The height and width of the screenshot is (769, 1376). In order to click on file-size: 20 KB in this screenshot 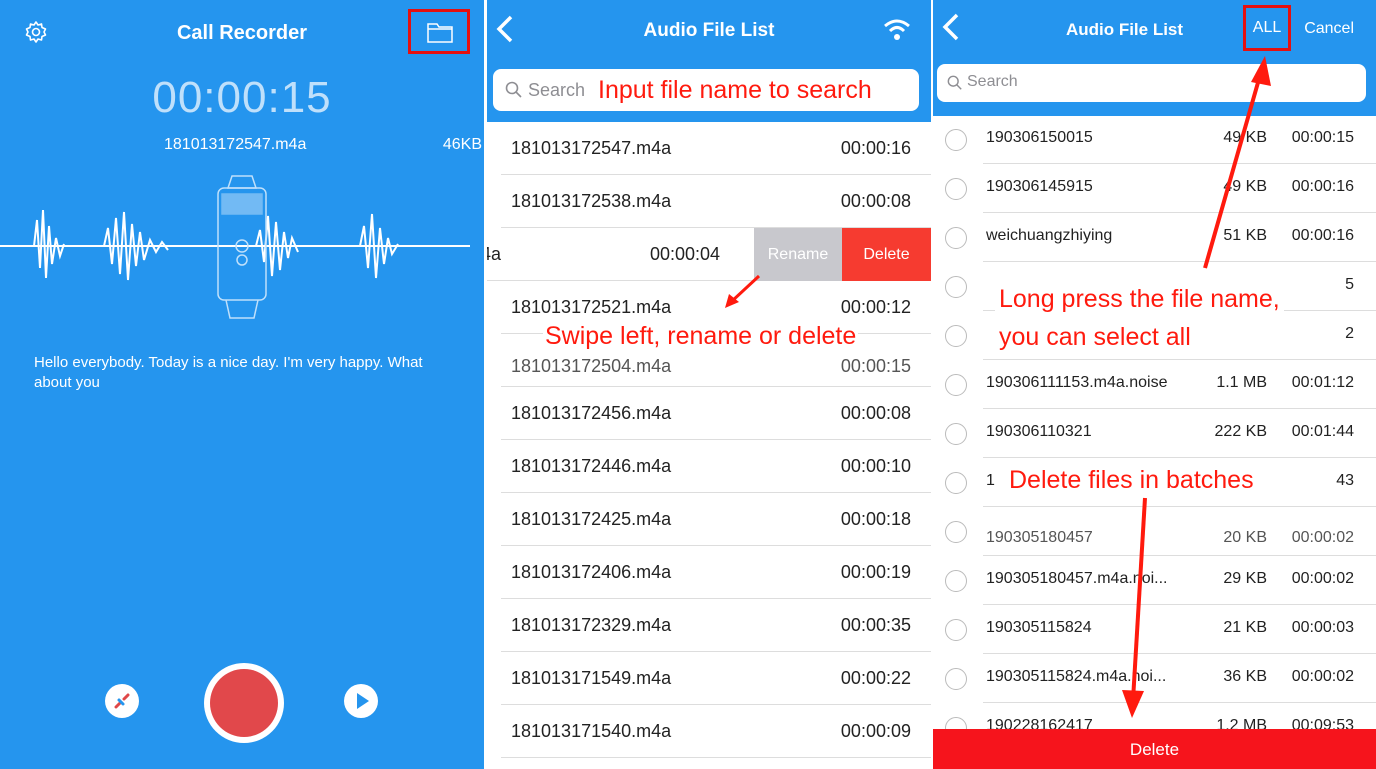, I will do `click(1245, 537)`.